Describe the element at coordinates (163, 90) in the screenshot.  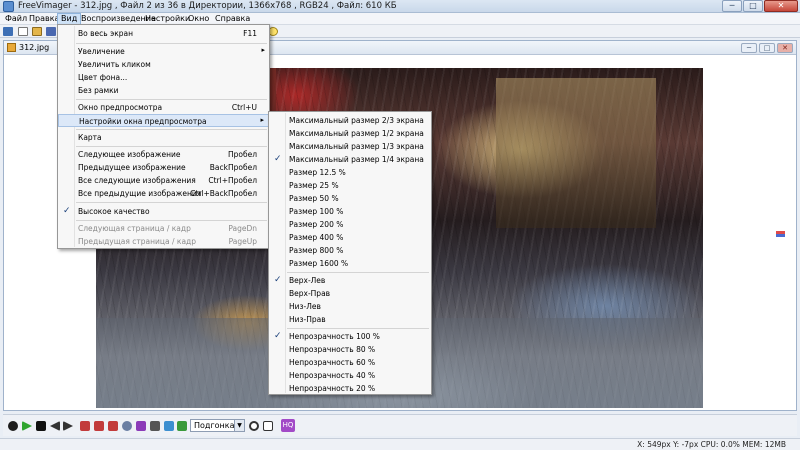
I see `menu-item-no-border: Без рамки` at that location.